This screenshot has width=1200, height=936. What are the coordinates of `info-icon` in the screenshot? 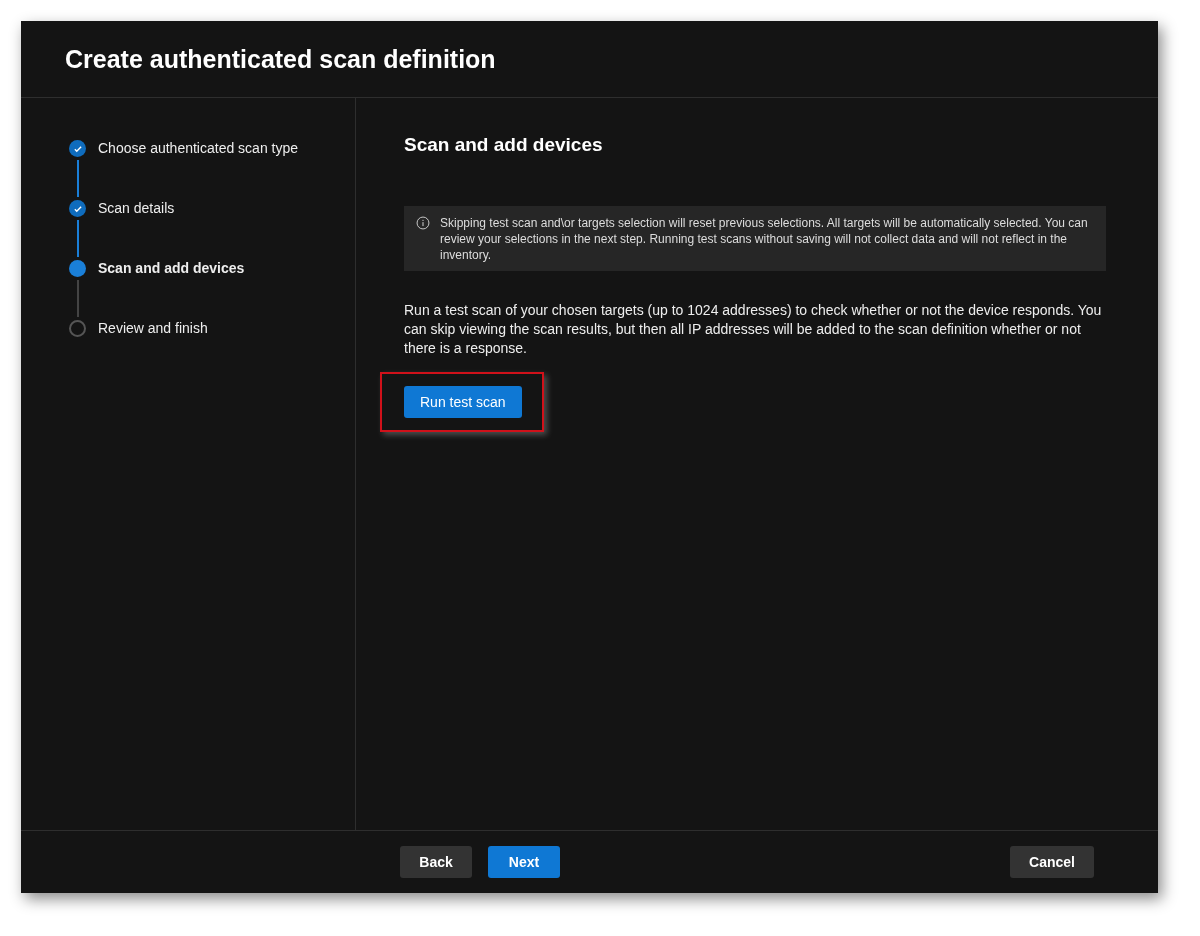 It's located at (423, 223).